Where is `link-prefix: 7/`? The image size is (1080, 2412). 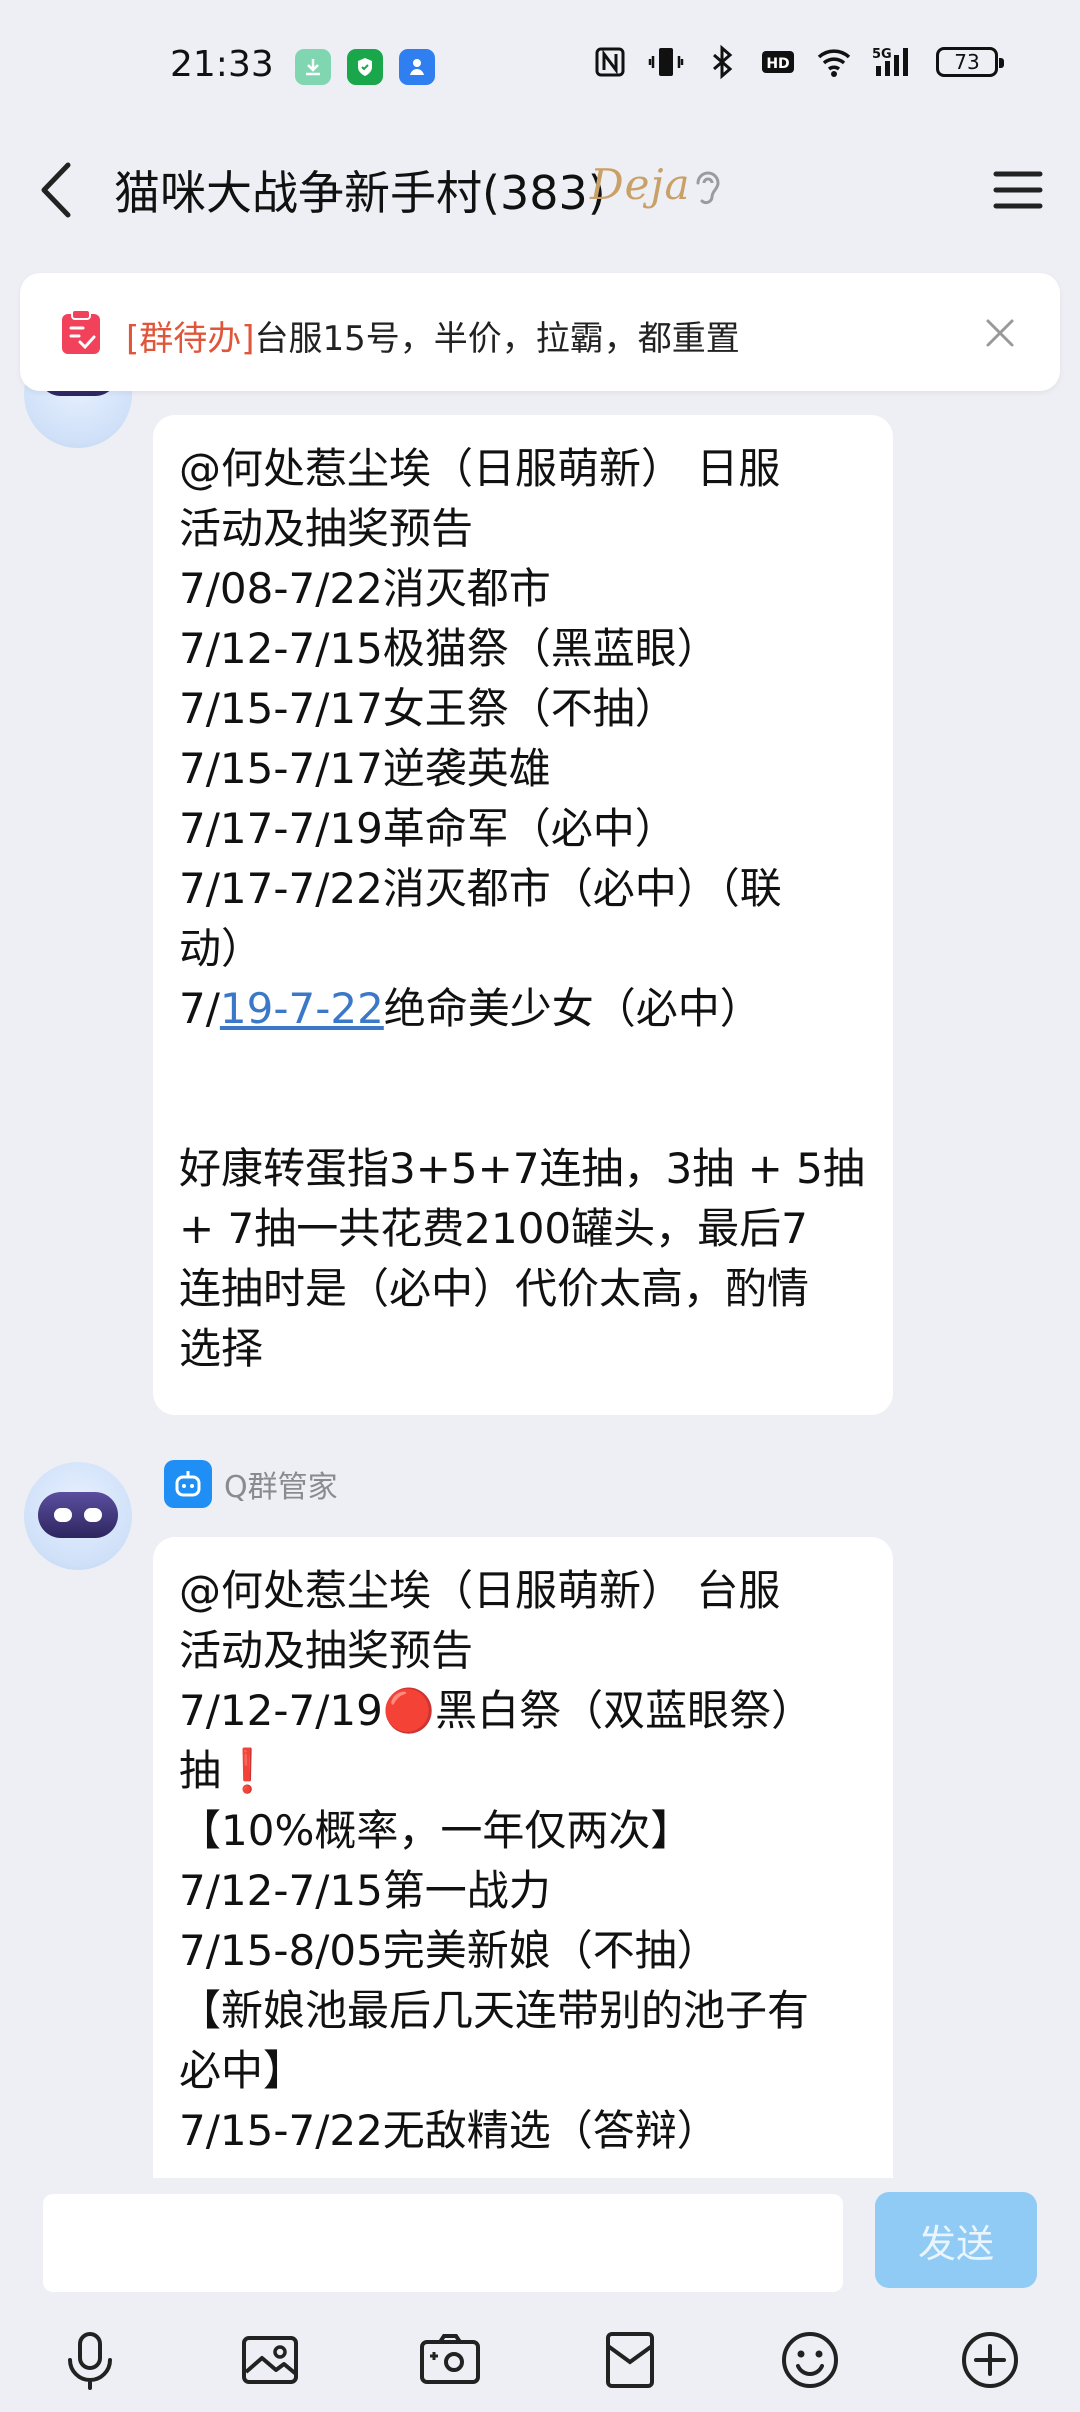
link-prefix: 7/ is located at coordinates (199, 1008).